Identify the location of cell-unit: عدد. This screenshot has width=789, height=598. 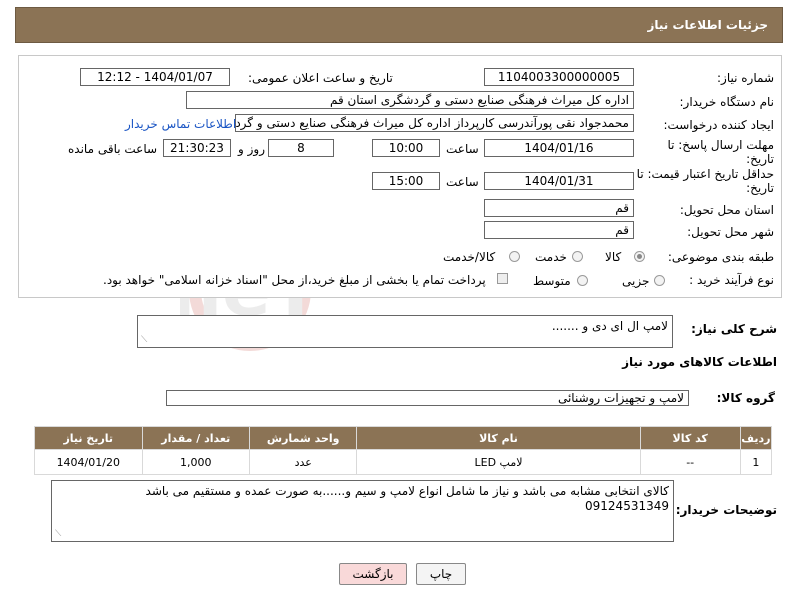
(303, 462).